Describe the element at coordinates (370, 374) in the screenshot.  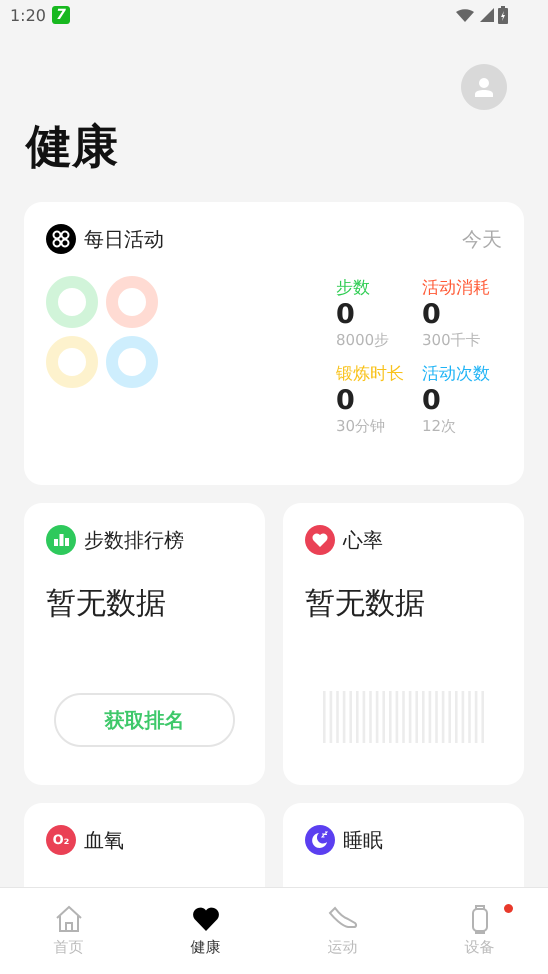
I see `stat-label: 锻炼时长` at that location.